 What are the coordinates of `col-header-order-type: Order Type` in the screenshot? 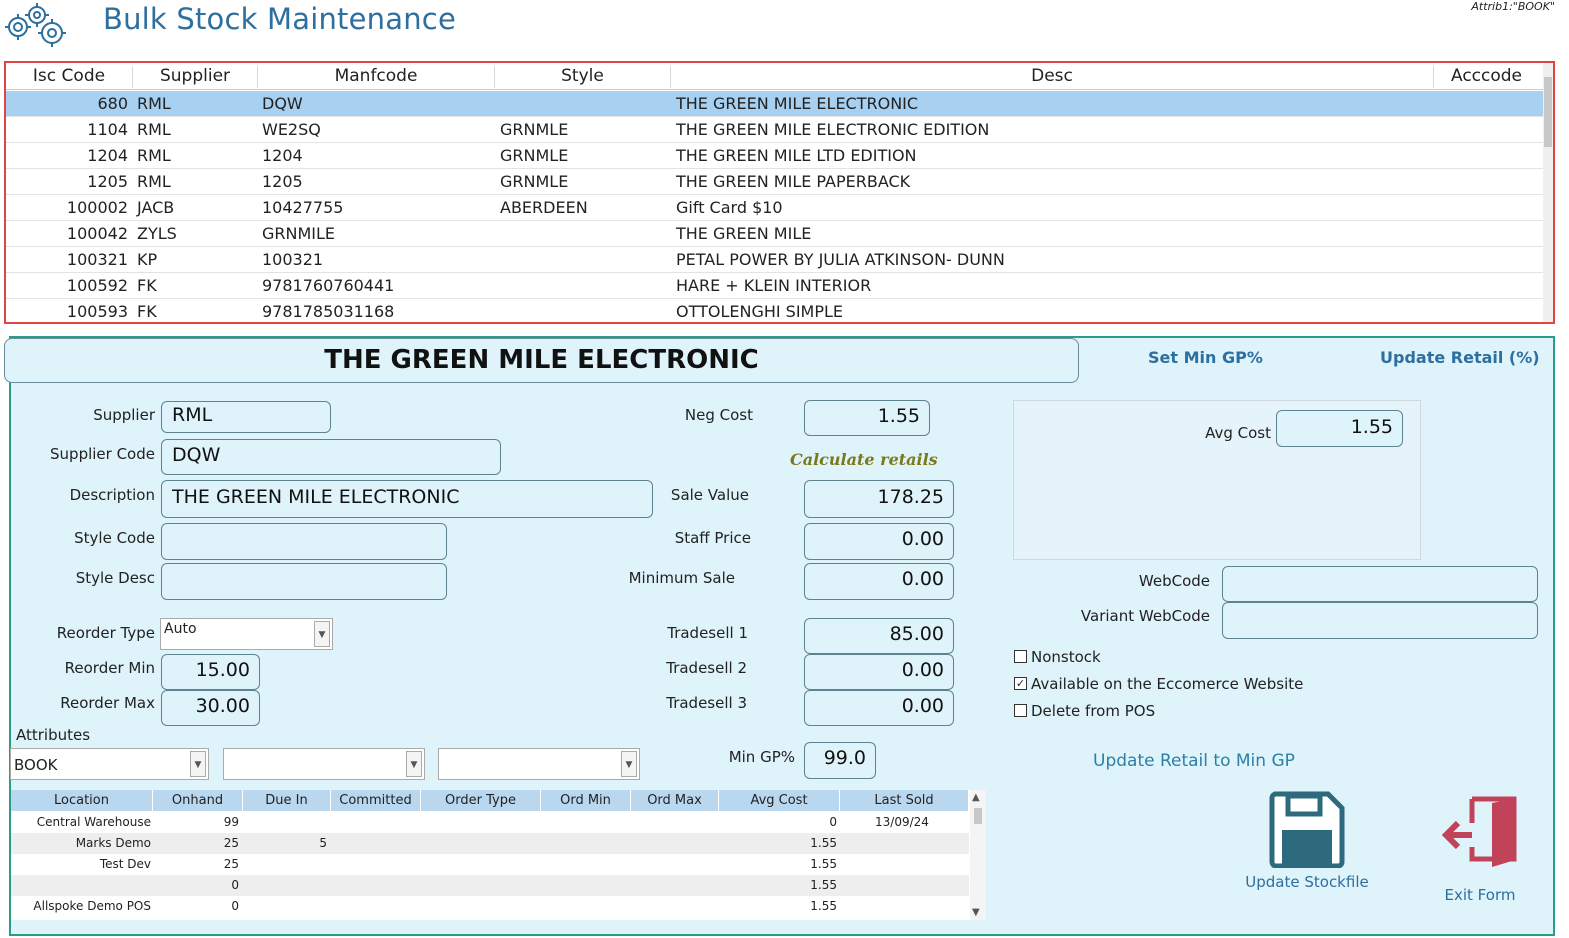 It's located at (481, 800).